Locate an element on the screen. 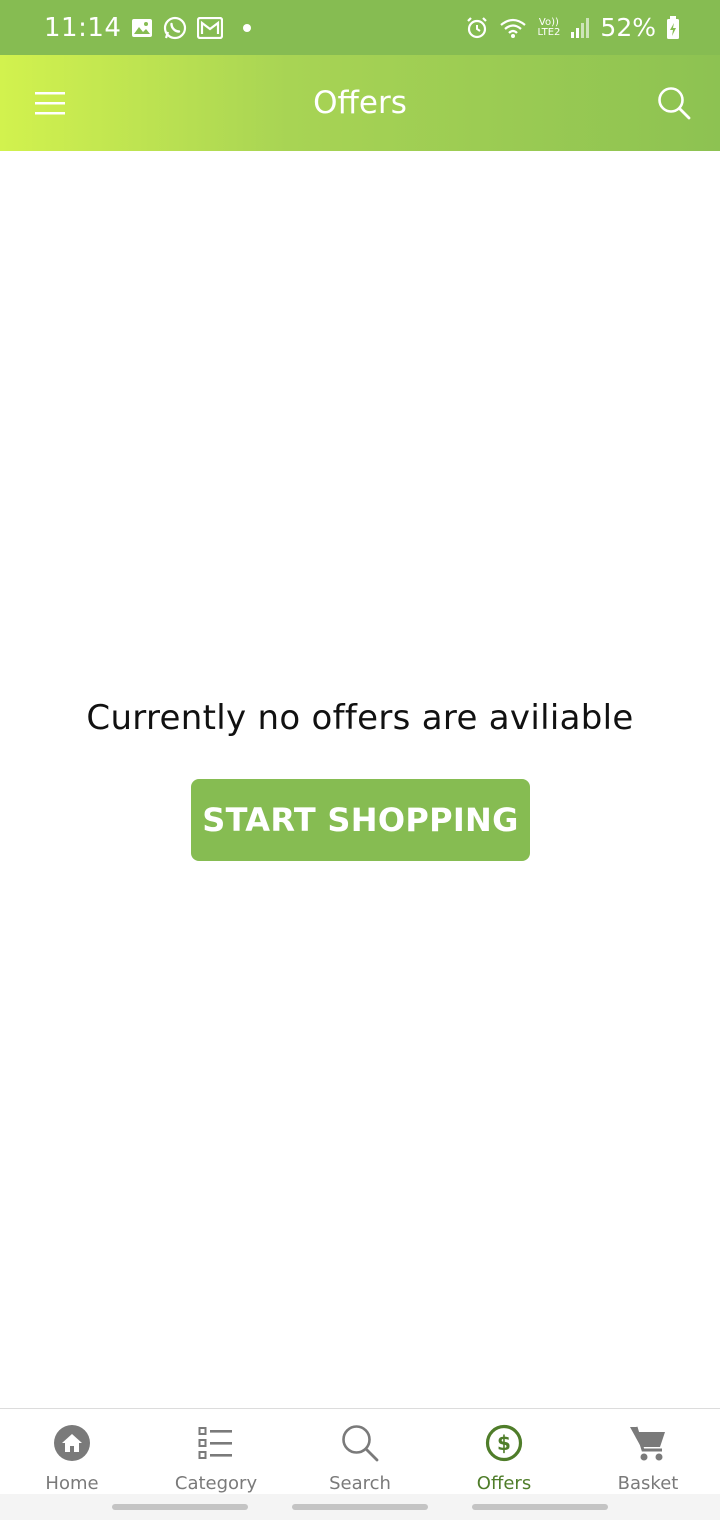  system-gesture-bar is located at coordinates (360, 1507).